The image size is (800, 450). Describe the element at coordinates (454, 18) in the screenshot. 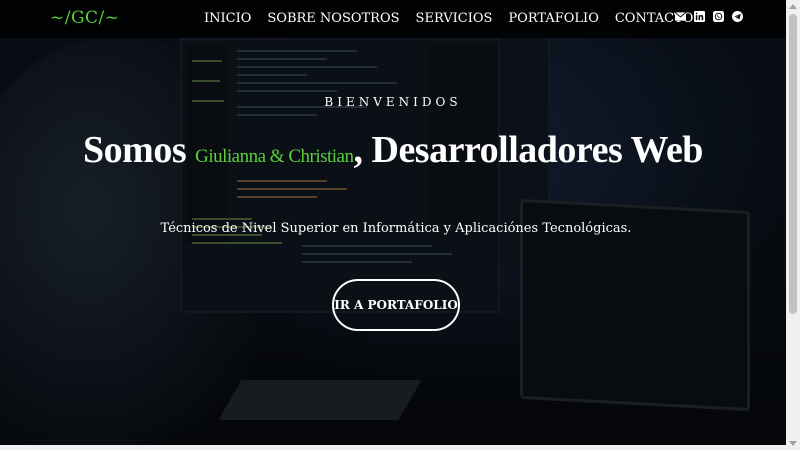

I see `nav-link-servicios: SERVICIOS` at that location.